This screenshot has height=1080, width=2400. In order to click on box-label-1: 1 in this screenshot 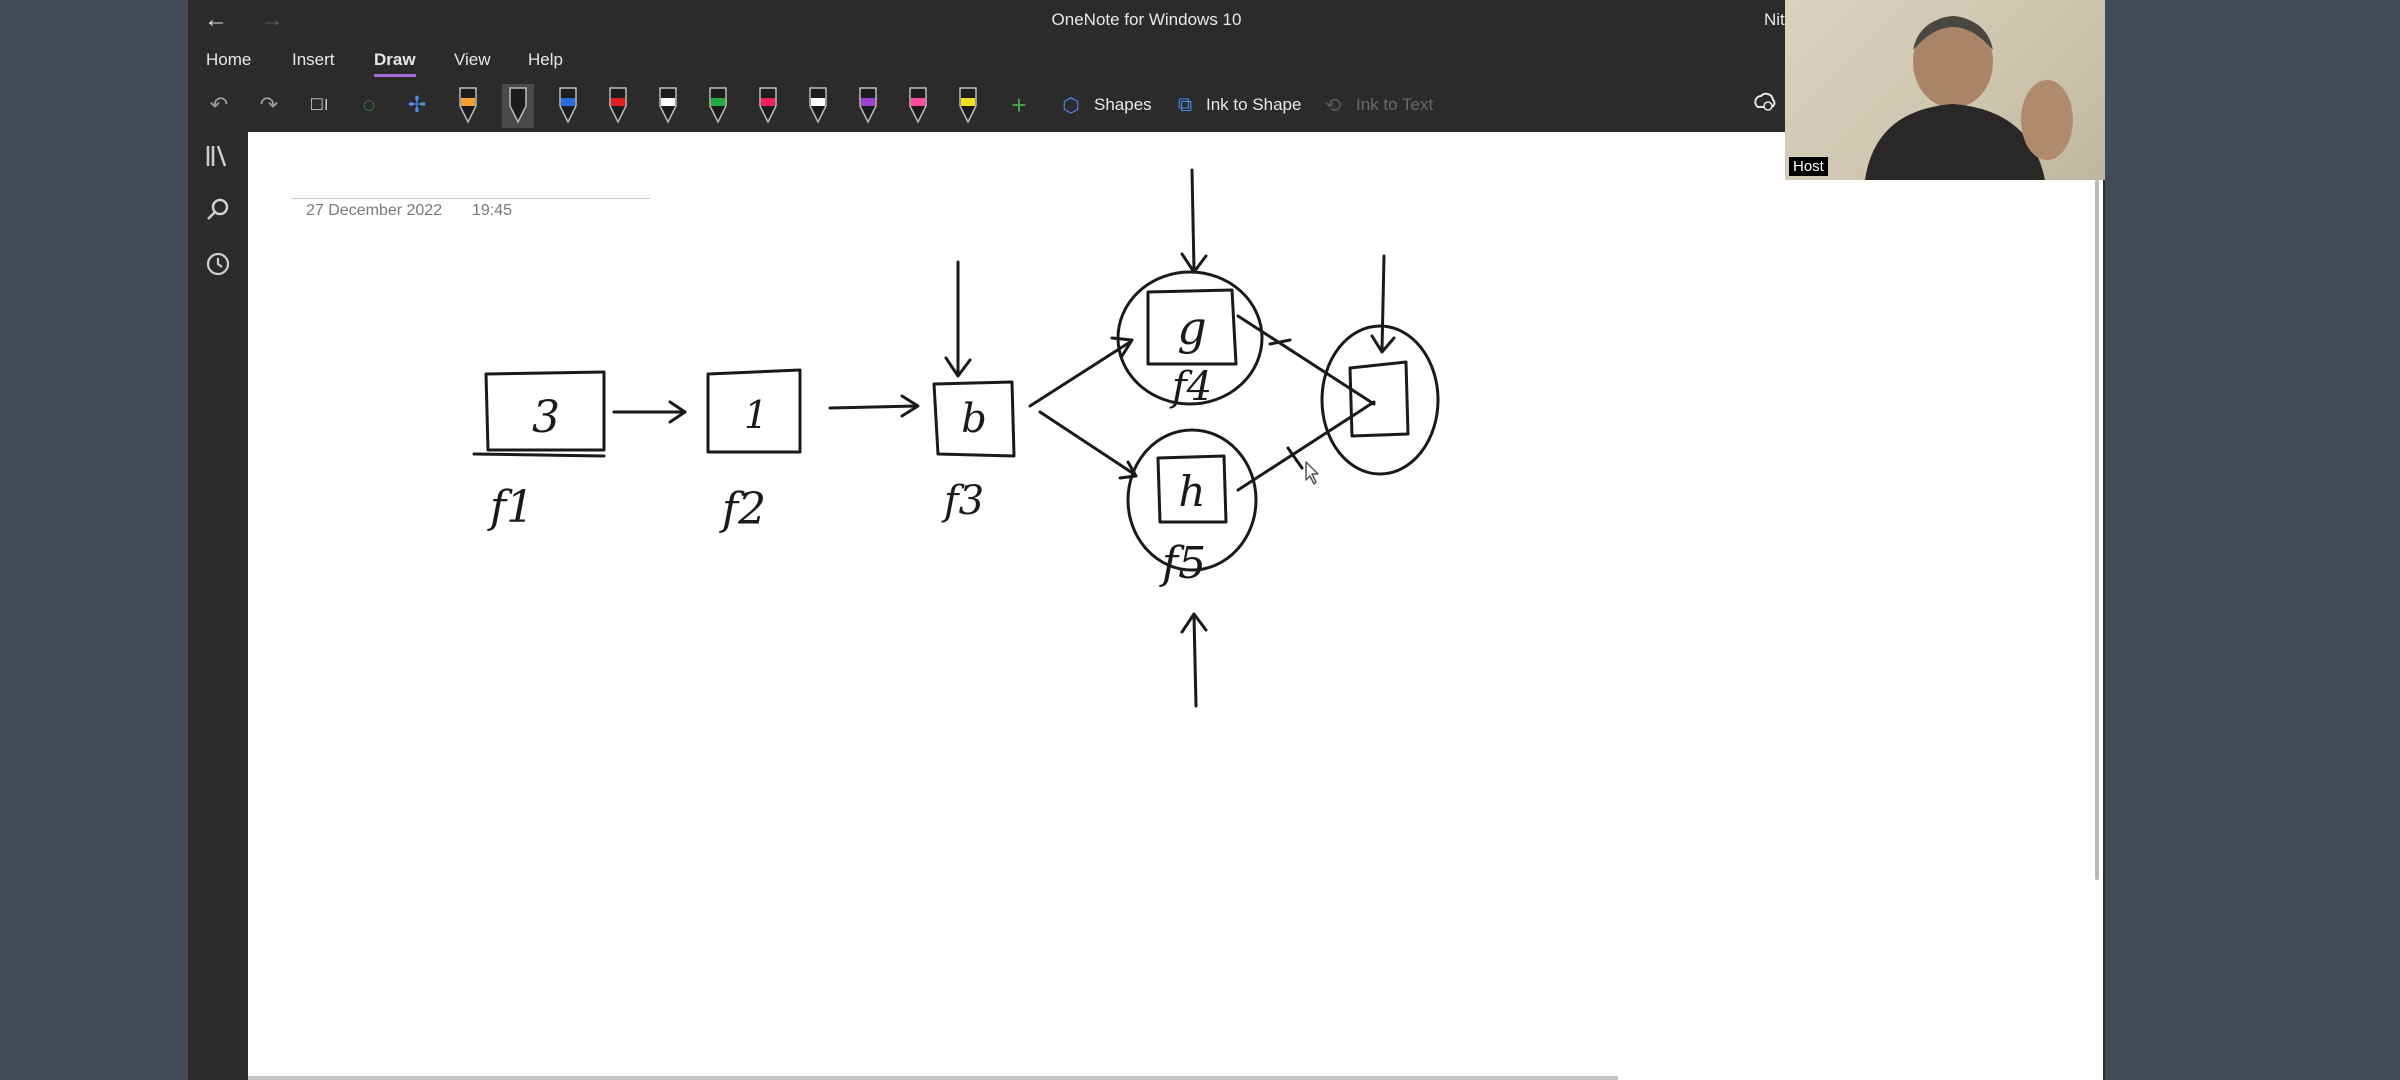, I will do `click(756, 415)`.